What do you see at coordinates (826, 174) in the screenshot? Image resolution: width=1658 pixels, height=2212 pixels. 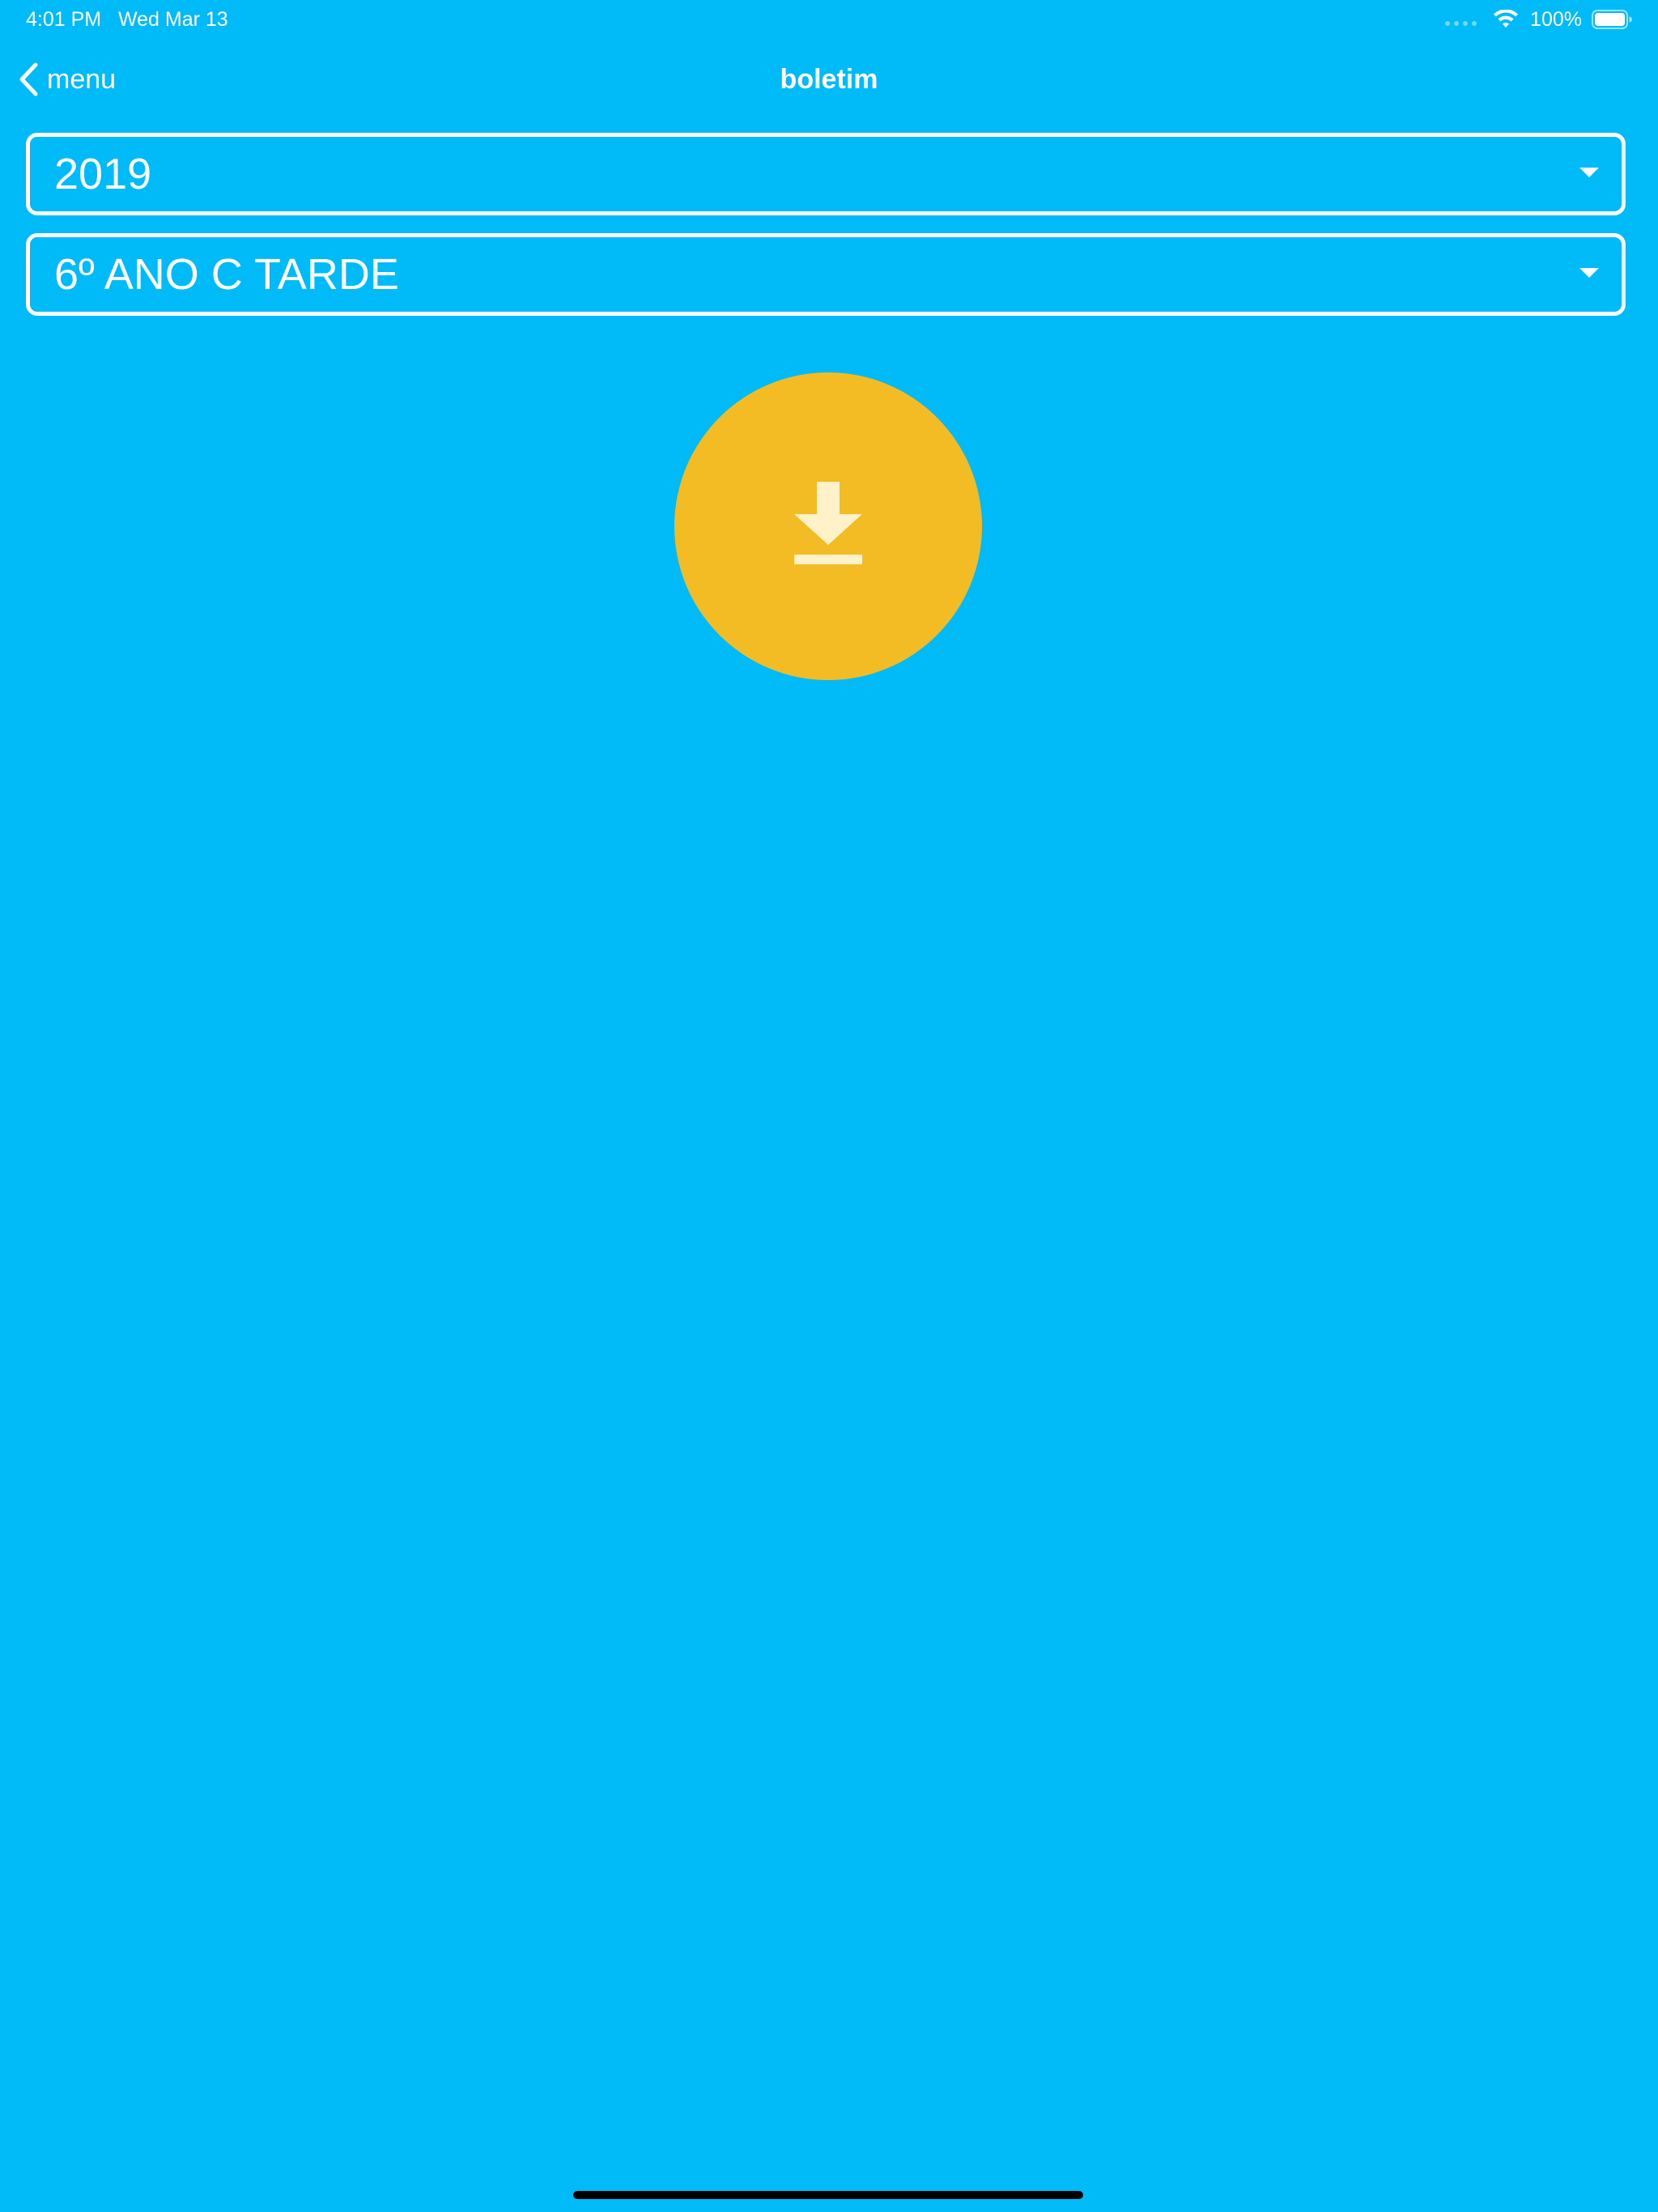 I see `year-select: 2019` at bounding box center [826, 174].